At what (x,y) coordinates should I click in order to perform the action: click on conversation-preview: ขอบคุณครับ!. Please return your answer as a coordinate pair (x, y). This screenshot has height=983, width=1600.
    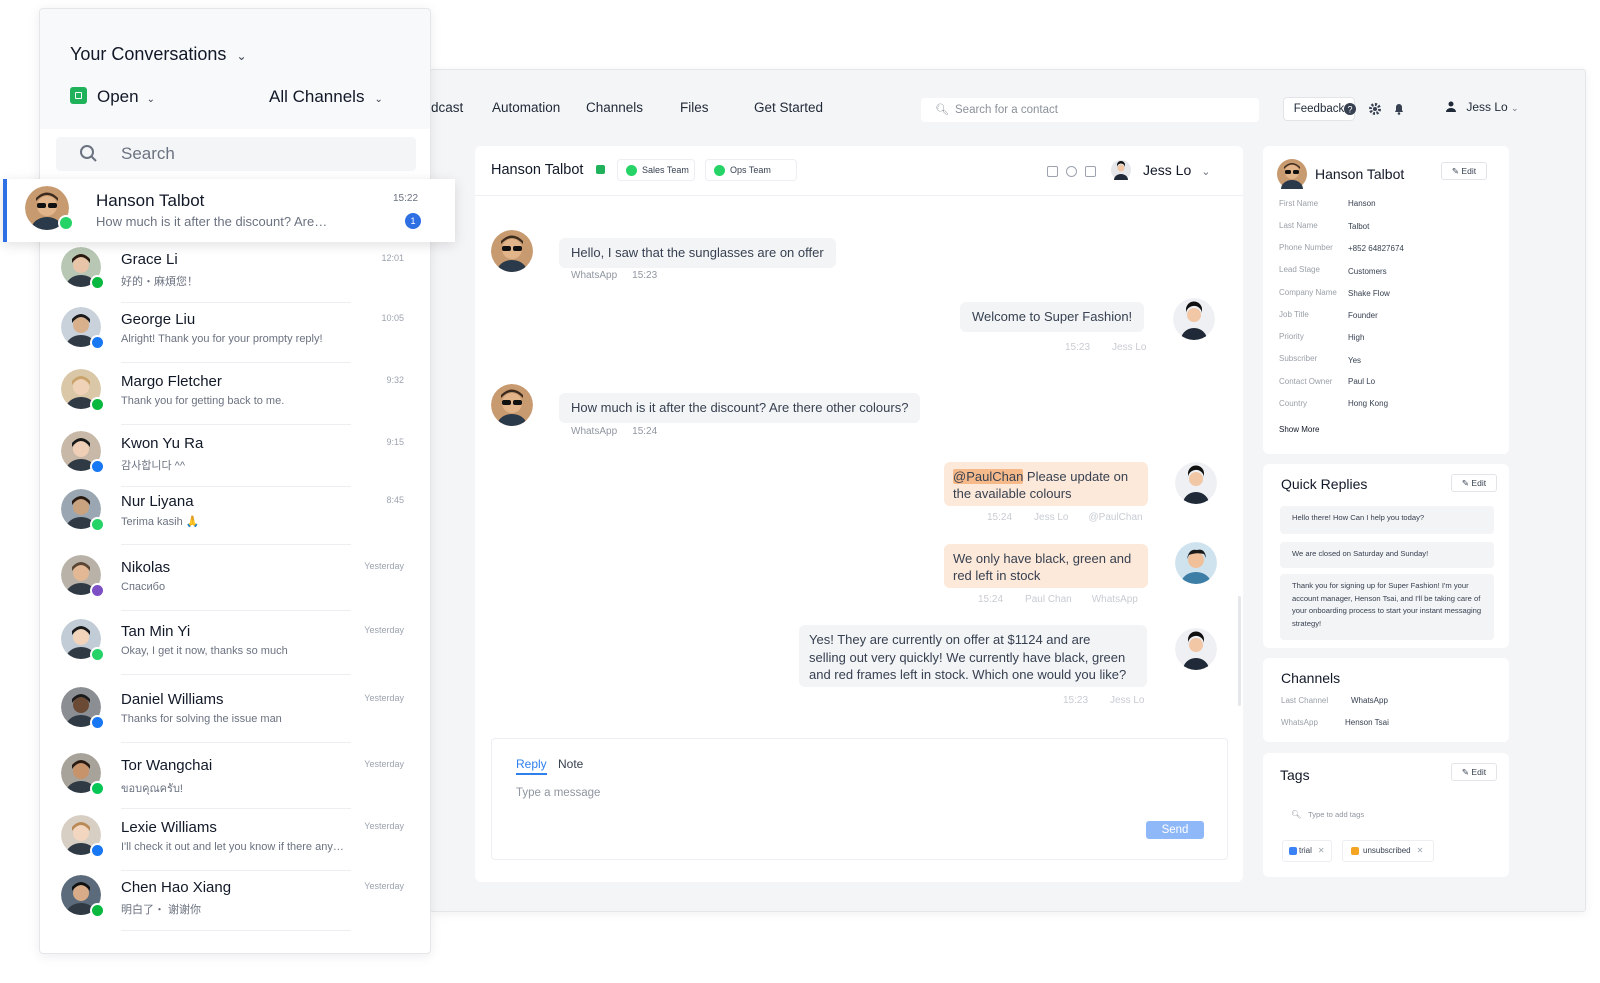
    Looking at the image, I should click on (152, 789).